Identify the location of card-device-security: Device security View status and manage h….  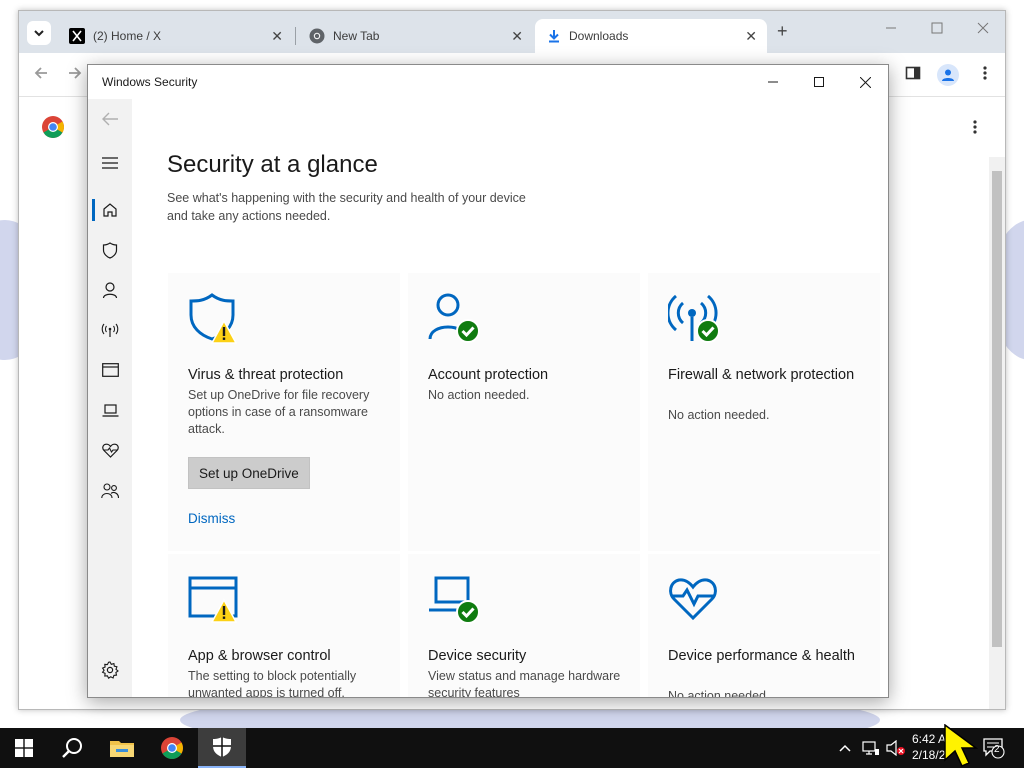
(524, 625).